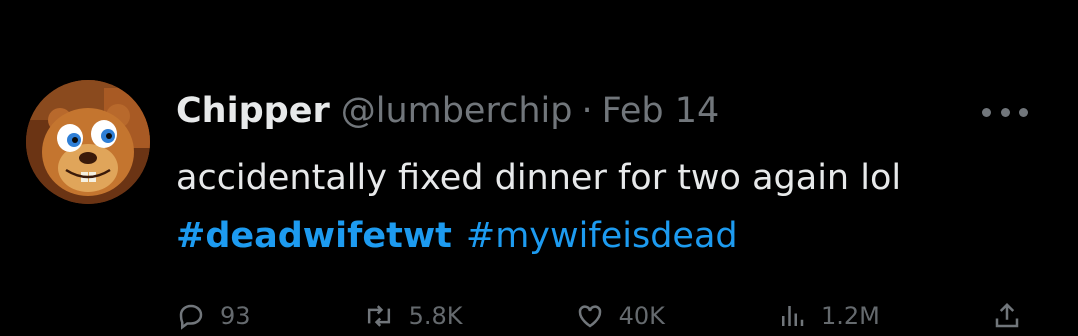  Describe the element at coordinates (661, 111) in the screenshot. I see `tweet-date: Feb 14` at that location.